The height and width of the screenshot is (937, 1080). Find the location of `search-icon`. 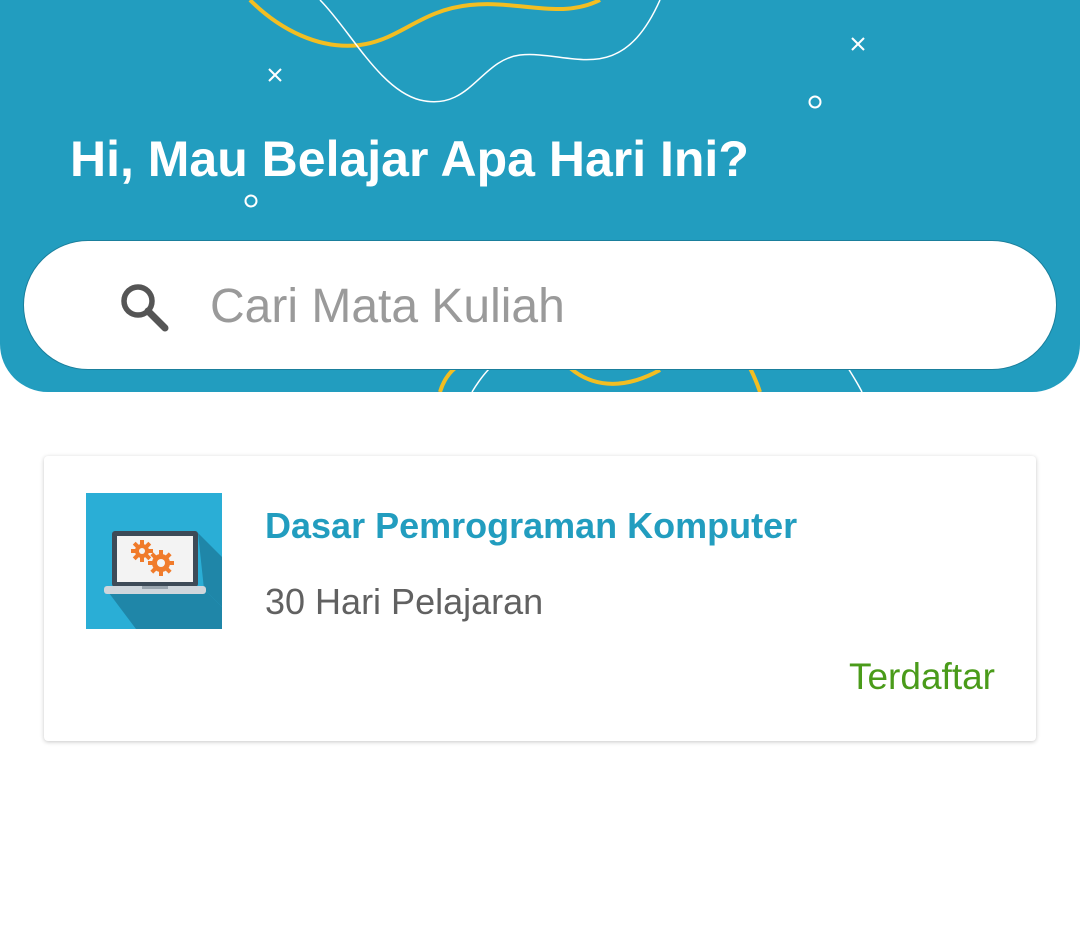

search-icon is located at coordinates (144, 307).